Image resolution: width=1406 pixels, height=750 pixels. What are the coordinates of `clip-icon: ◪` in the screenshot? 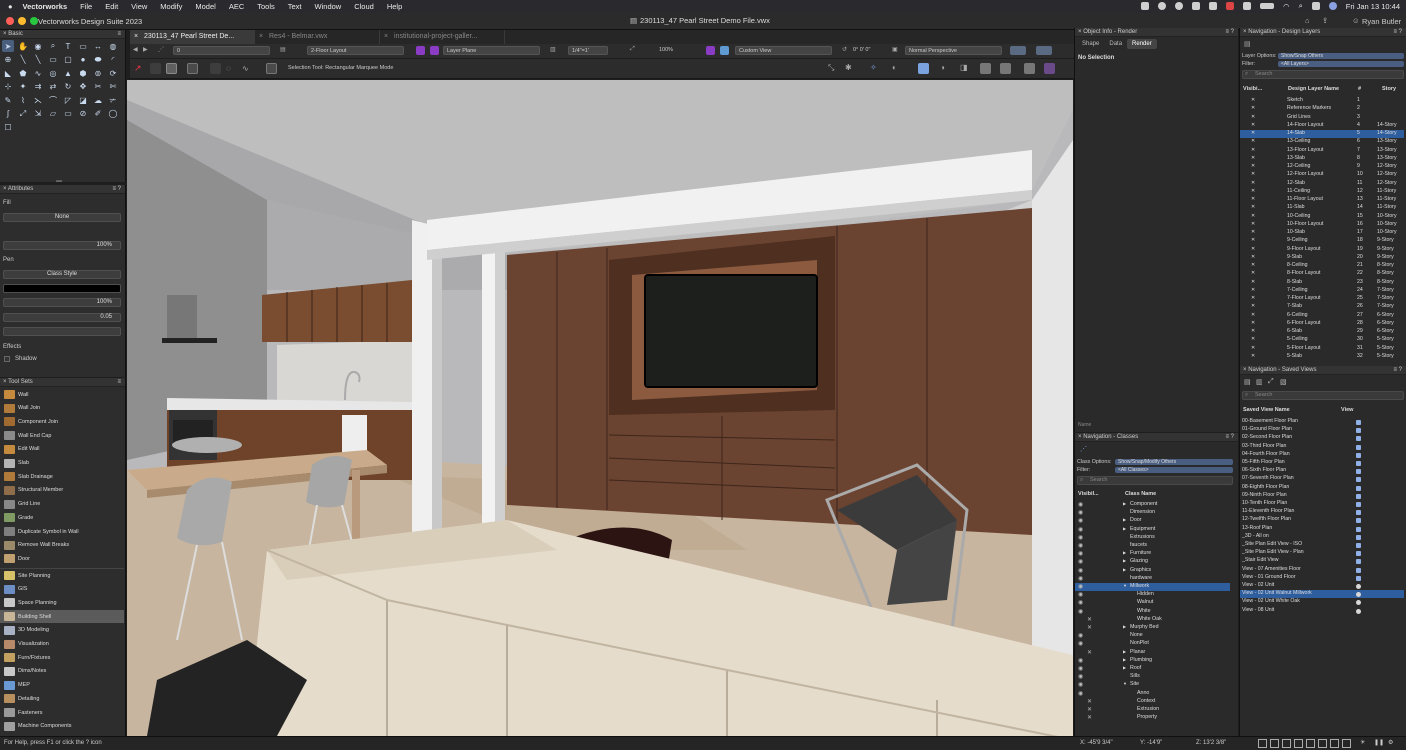 It's located at (83, 100).